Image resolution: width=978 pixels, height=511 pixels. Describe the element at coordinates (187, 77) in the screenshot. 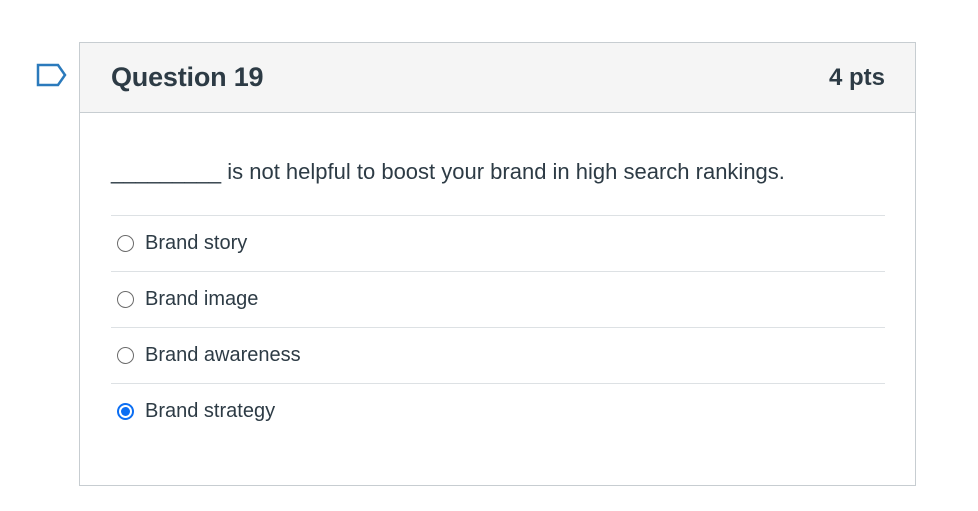

I see `question-title: Question 19` at that location.